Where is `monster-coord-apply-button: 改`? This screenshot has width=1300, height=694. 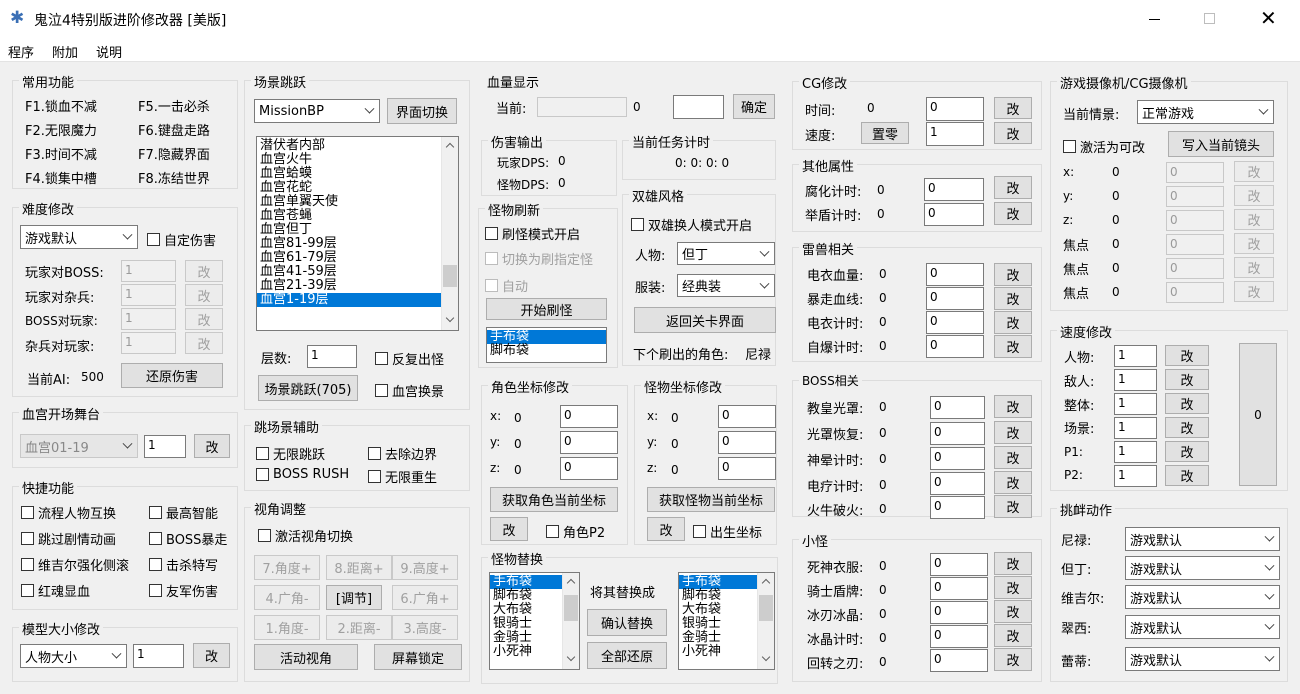
monster-coord-apply-button: 改 is located at coordinates (666, 529).